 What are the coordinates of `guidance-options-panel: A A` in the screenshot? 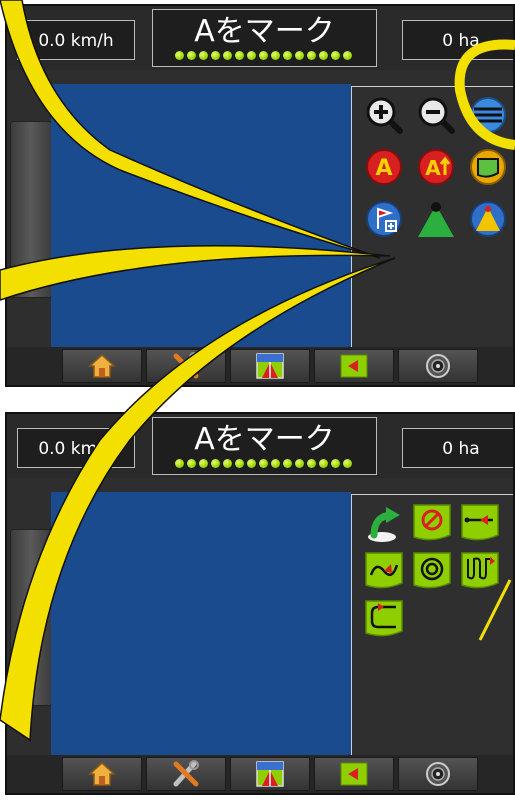 It's located at (432, 220).